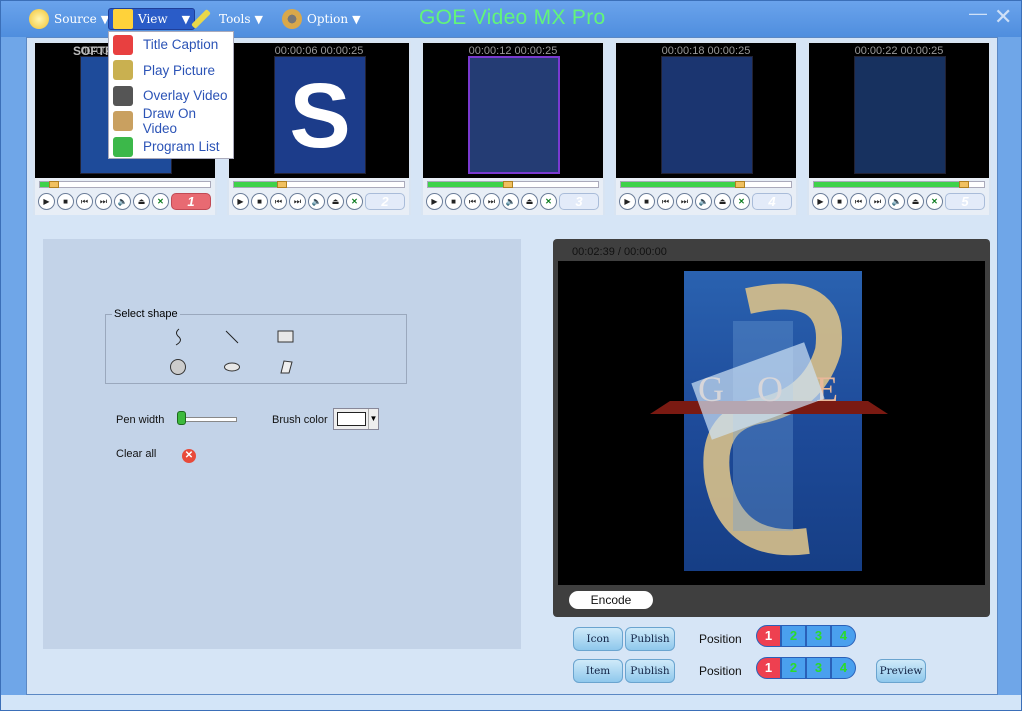 The width and height of the screenshot is (1022, 711). What do you see at coordinates (123, 44) in the screenshot?
I see `caption-icon` at bounding box center [123, 44].